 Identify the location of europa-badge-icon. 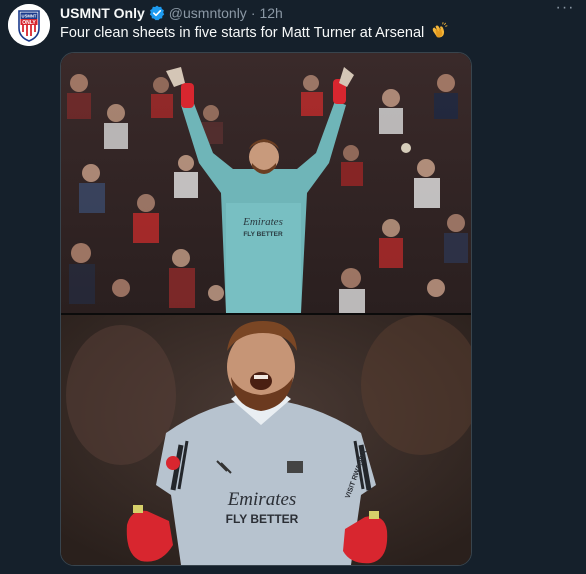
(173, 463).